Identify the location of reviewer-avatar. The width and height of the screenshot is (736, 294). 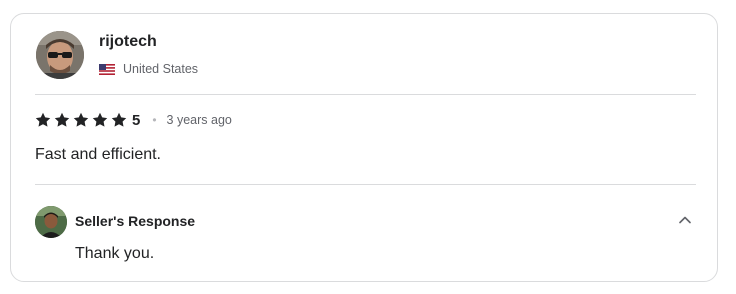
(60, 55).